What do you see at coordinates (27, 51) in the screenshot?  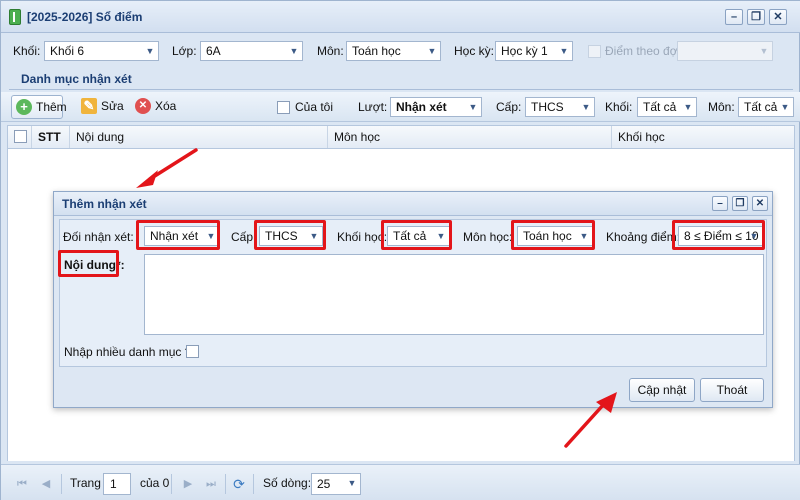 I see `khoi-label: Khối:` at bounding box center [27, 51].